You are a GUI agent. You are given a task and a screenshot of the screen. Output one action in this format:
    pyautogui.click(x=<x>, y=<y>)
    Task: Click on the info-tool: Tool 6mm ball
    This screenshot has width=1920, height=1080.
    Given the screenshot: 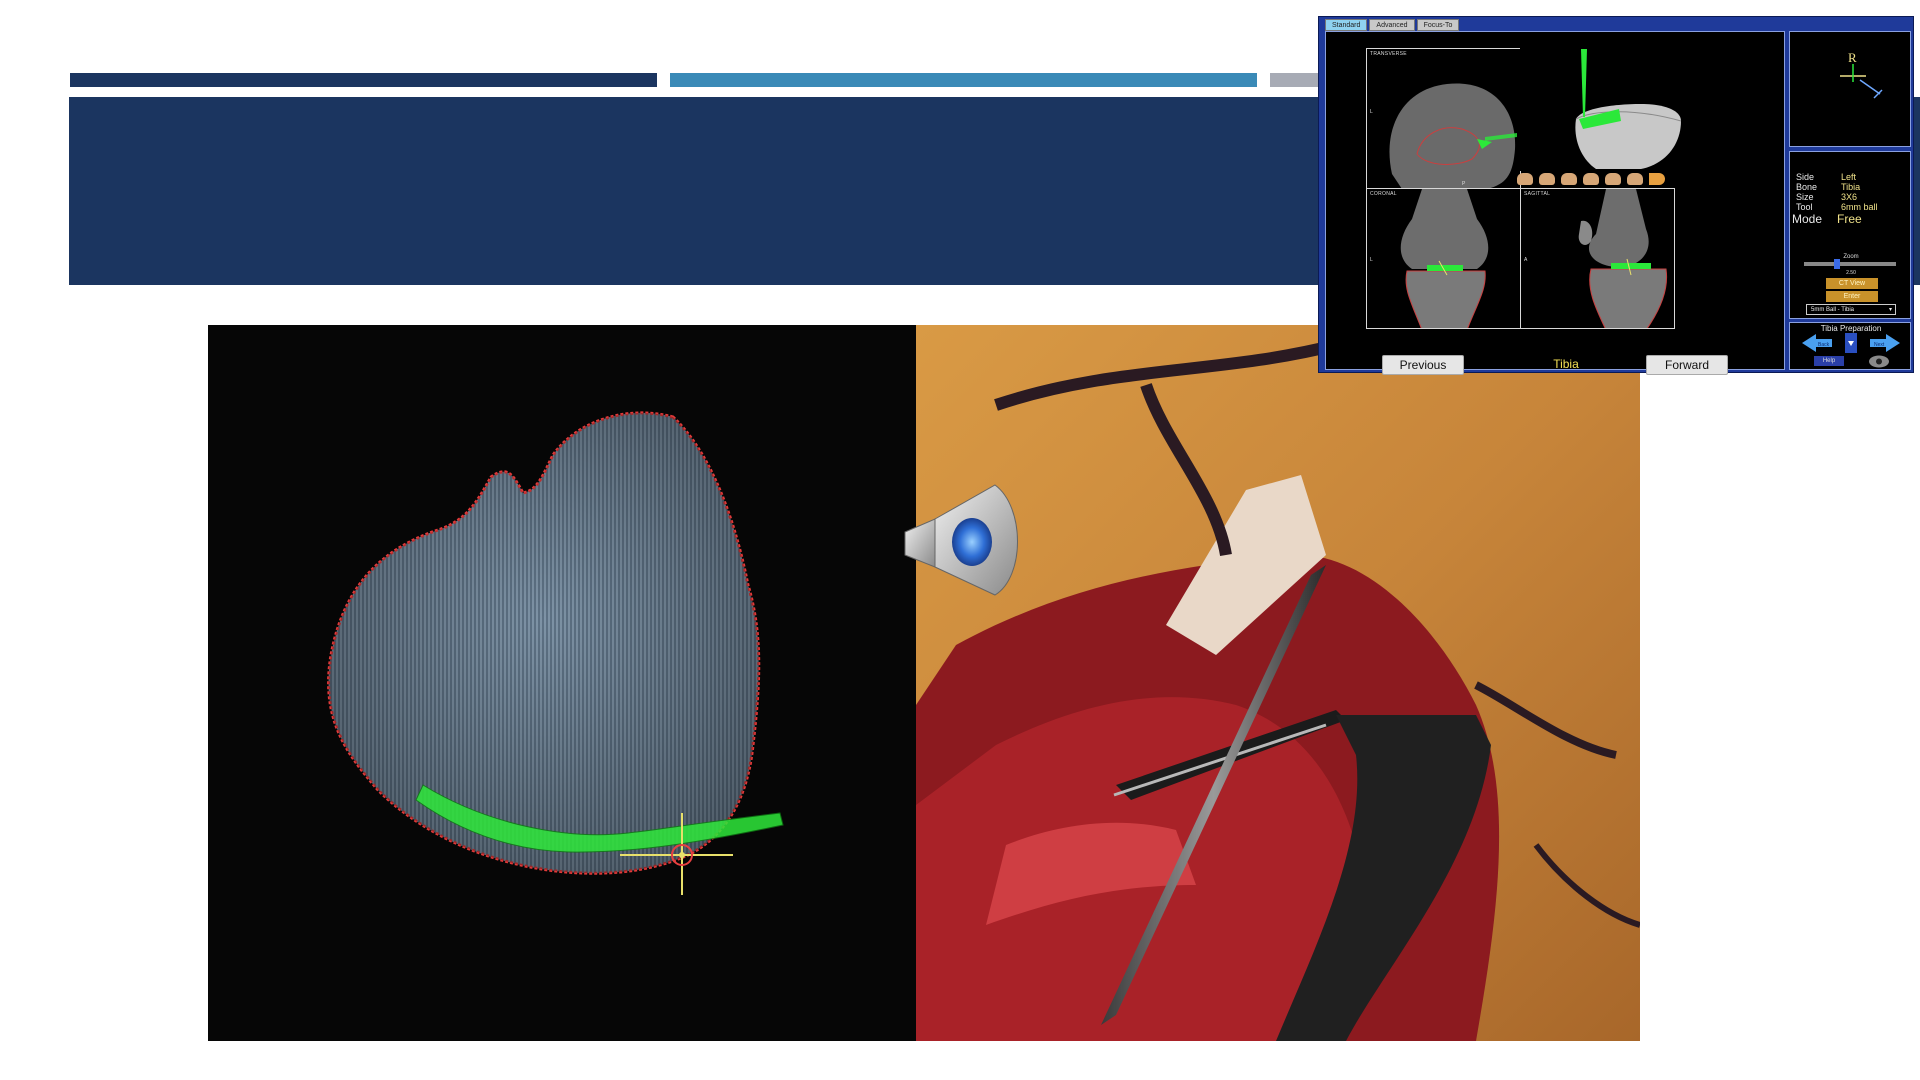 What is the action you would take?
    pyautogui.click(x=1837, y=207)
    